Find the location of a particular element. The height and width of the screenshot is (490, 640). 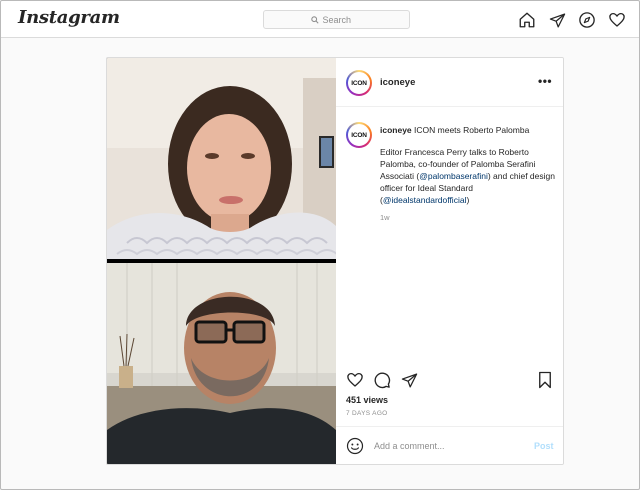

author-avatar: ICON is located at coordinates (359, 83).